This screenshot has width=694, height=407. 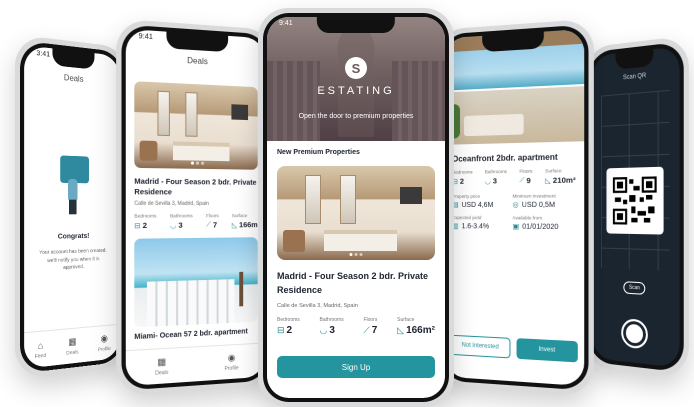 I want to click on scan-button: Scan, so click(x=634, y=288).